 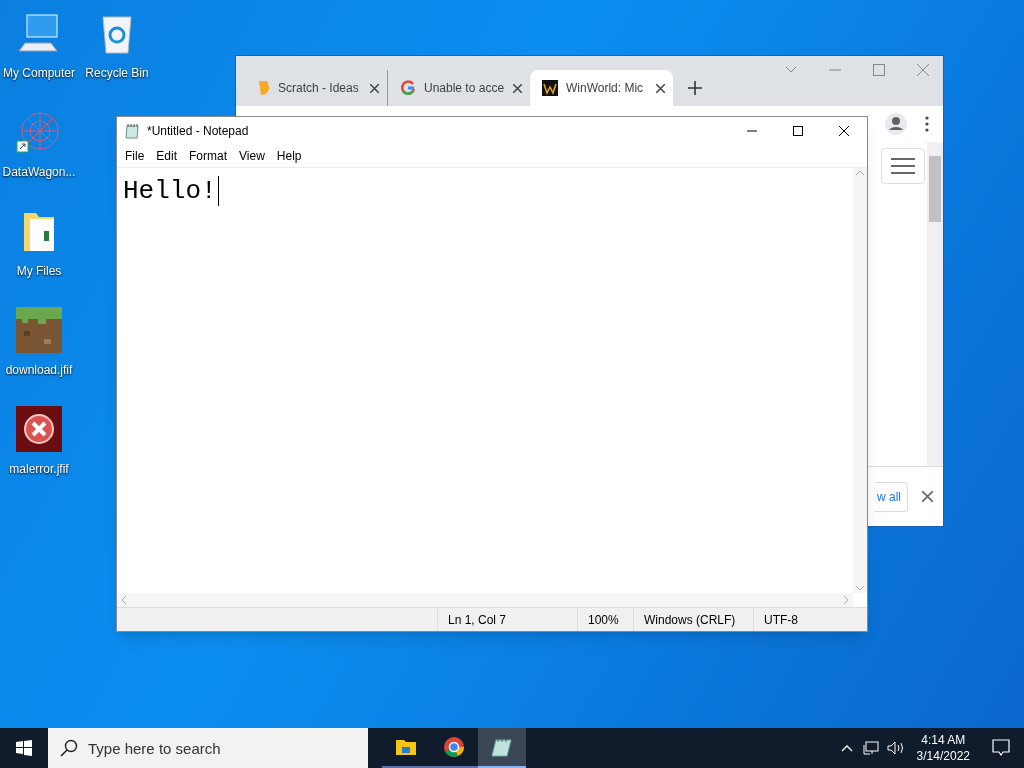 What do you see at coordinates (870, 748) in the screenshot?
I see `network-icon` at bounding box center [870, 748].